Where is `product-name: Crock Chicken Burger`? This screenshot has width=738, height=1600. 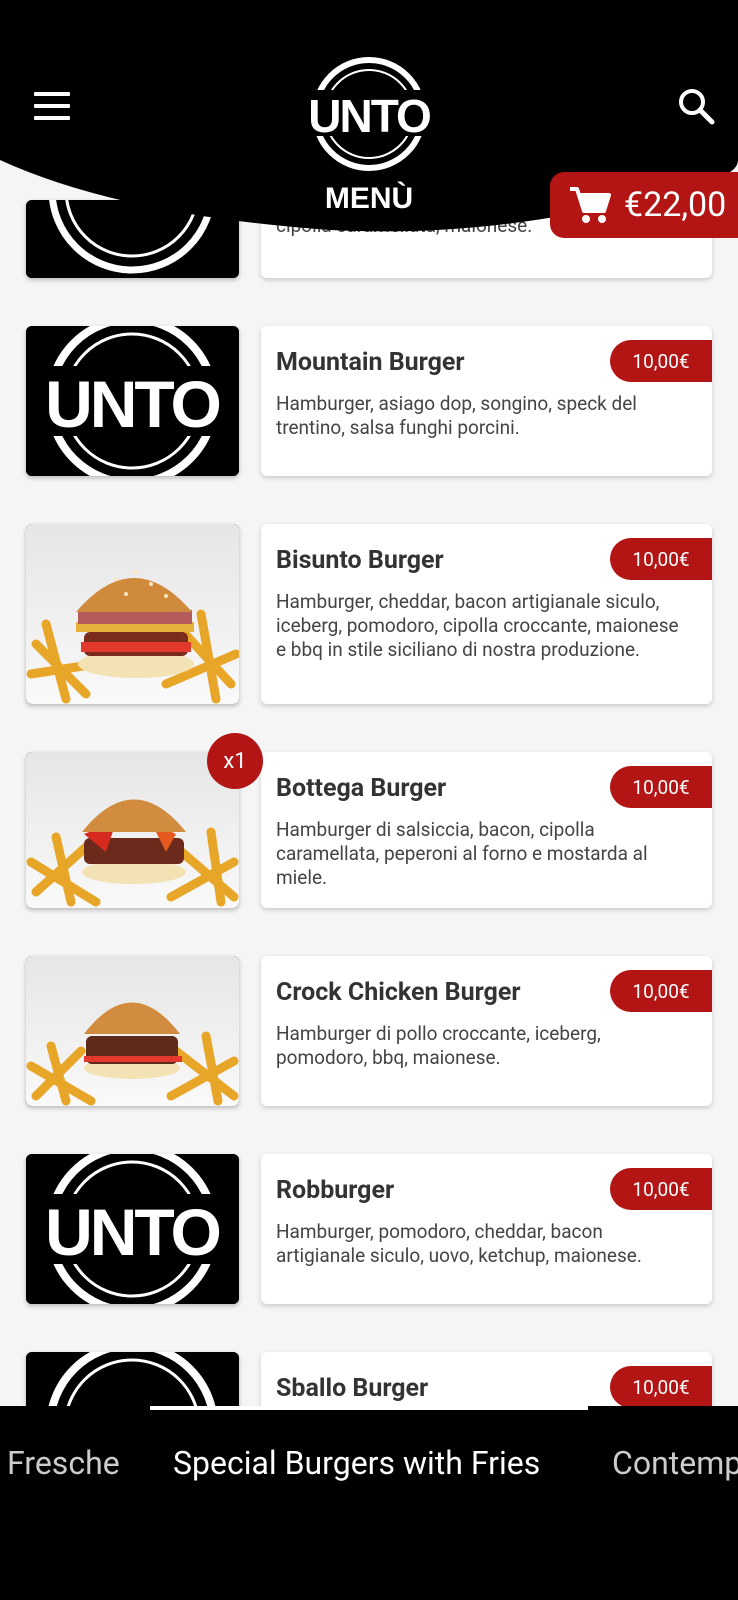 product-name: Crock Chicken Burger is located at coordinates (398, 992).